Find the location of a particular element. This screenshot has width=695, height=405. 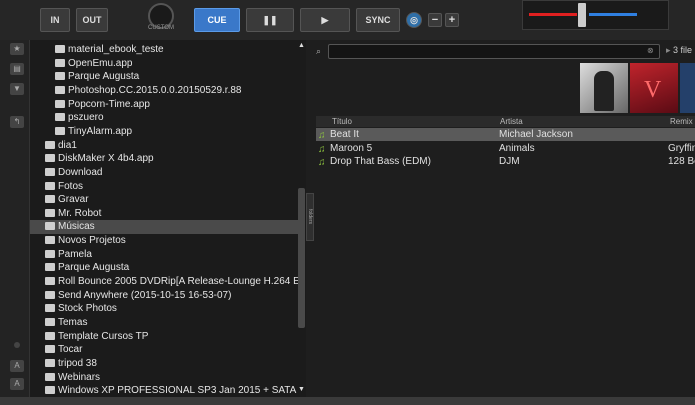

tree-folder-label: DiskMaker X 4b4.app is located at coordinates (106, 159).